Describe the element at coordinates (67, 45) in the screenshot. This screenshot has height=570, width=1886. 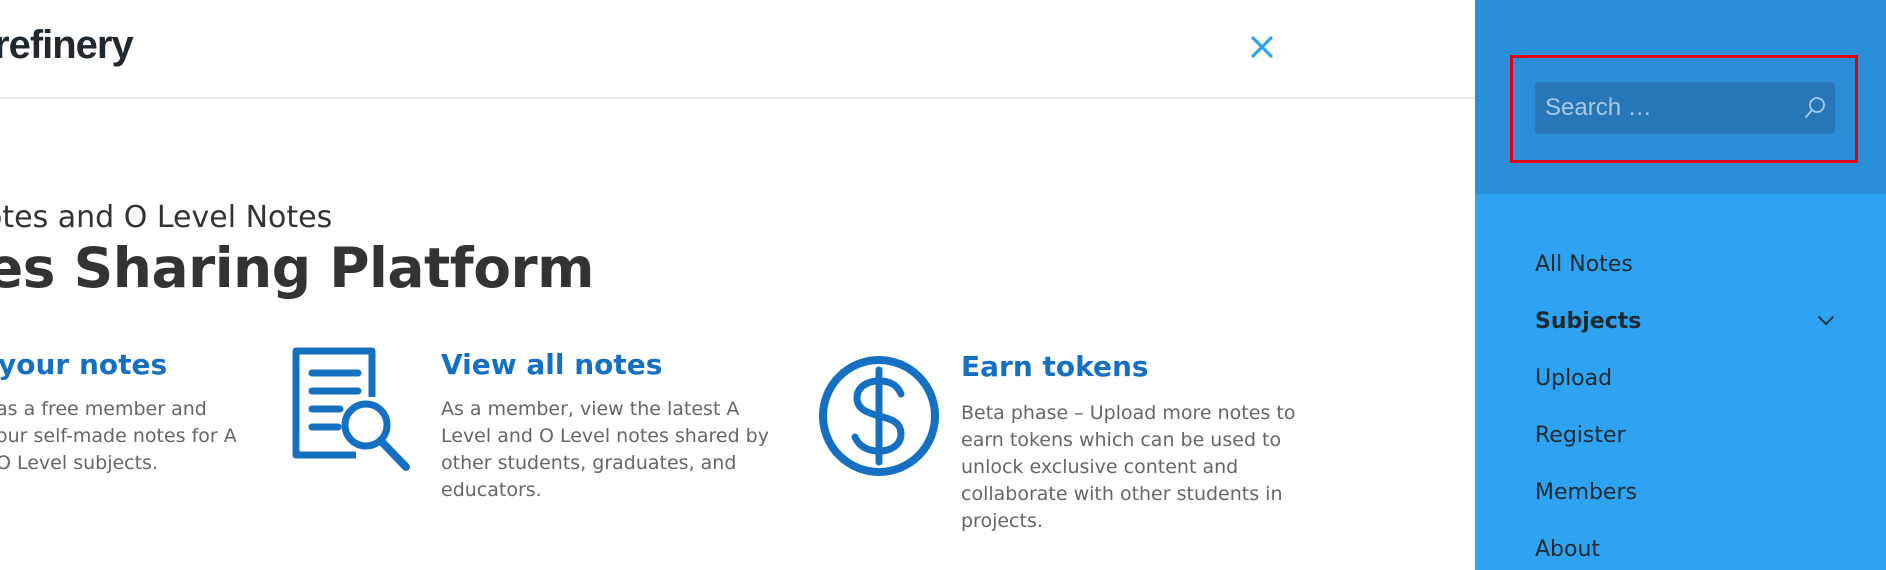
I see `site-logo: refinery` at that location.